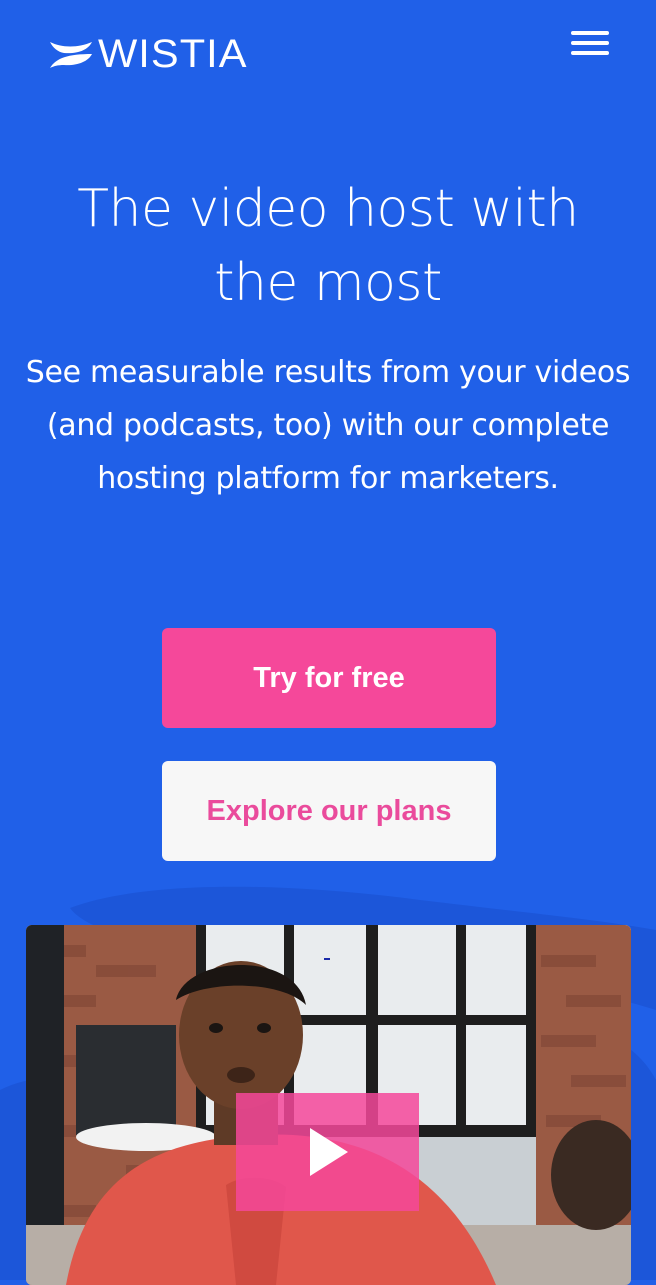 The width and height of the screenshot is (656, 1285). I want to click on menu-button, so click(590, 43).